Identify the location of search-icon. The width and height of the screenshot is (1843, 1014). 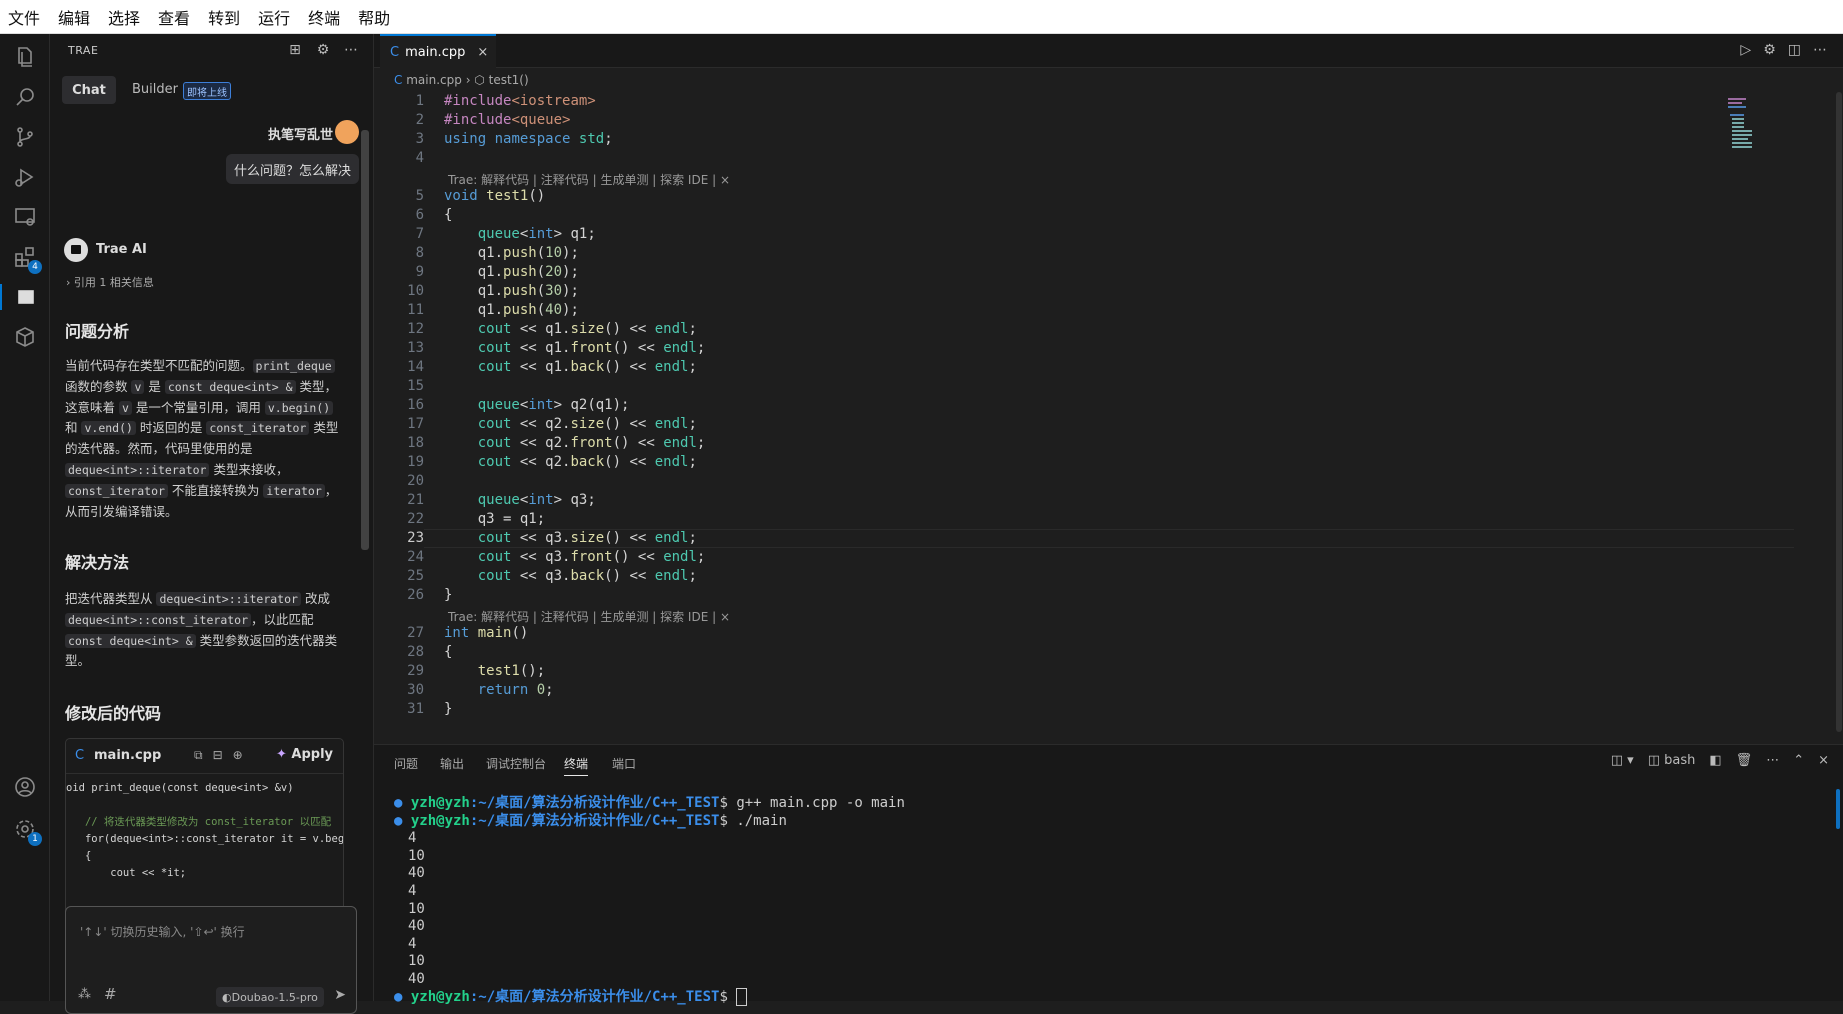
(25, 97).